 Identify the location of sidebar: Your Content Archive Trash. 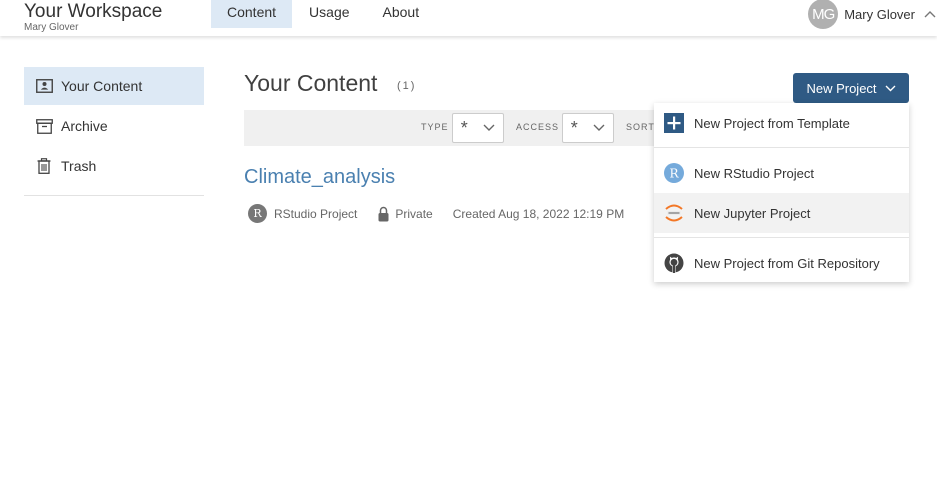
(114, 131).